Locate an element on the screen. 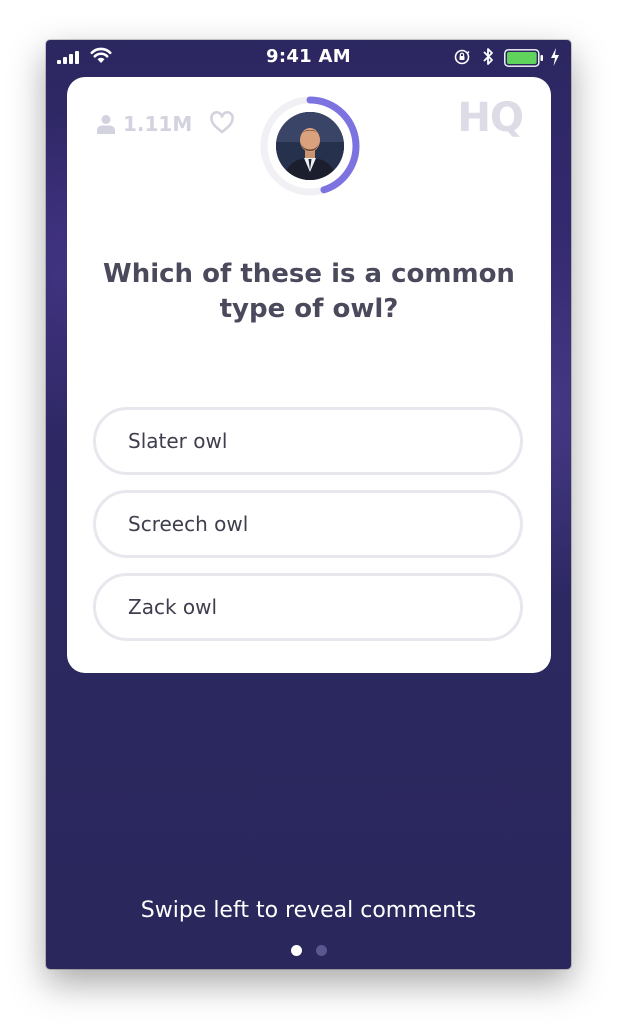 The height and width of the screenshot is (1029, 618). host-timer is located at coordinates (310, 146).